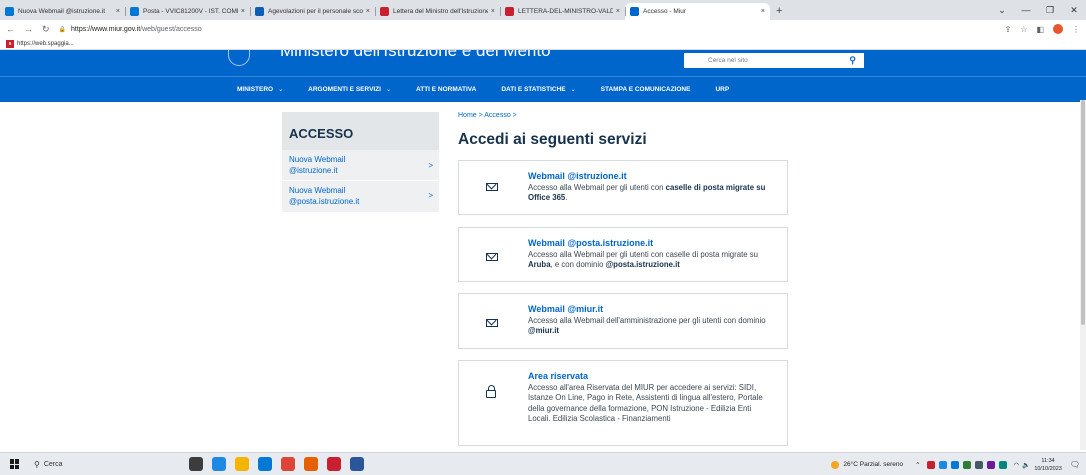 The image size is (1086, 475). I want to click on taskbar-clock: 11:34 10/10/2023, so click(1048, 465).